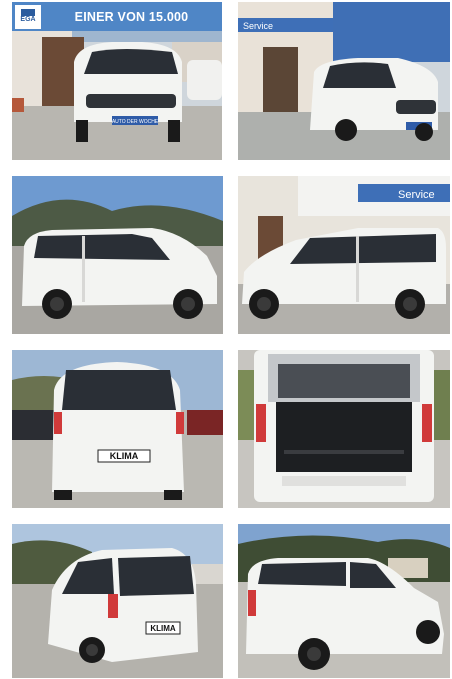 Image resolution: width=452 pixels, height=679 pixels. What do you see at coordinates (344, 81) in the screenshot?
I see `photo-front-left: Service` at bounding box center [344, 81].